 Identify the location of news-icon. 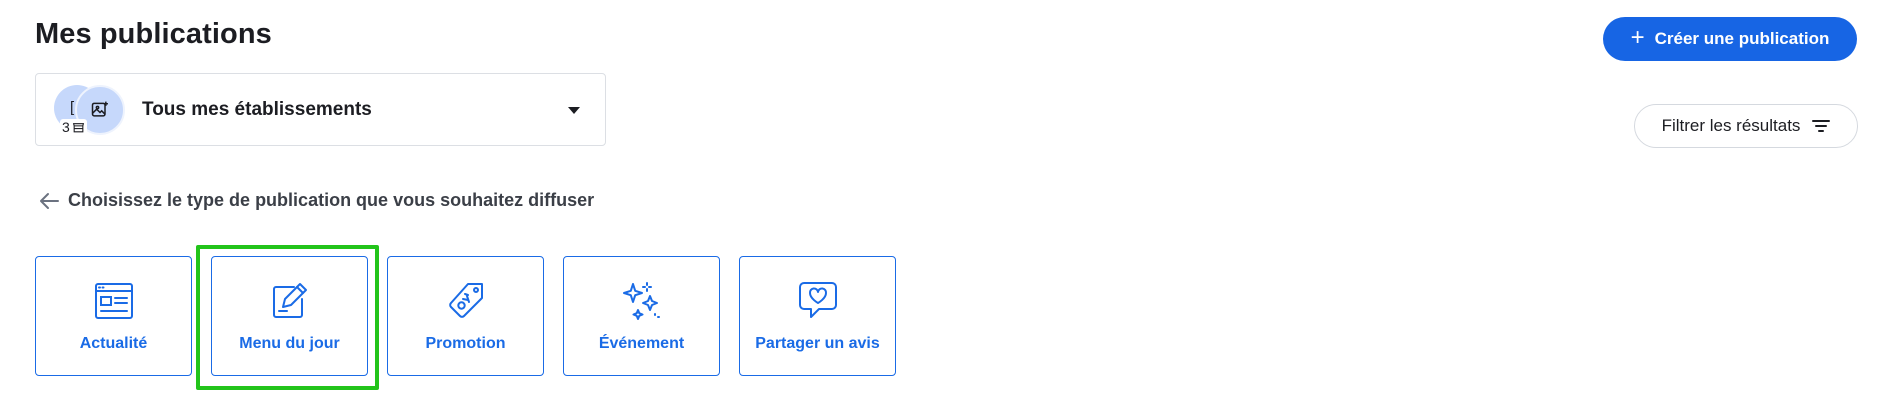
(114, 301).